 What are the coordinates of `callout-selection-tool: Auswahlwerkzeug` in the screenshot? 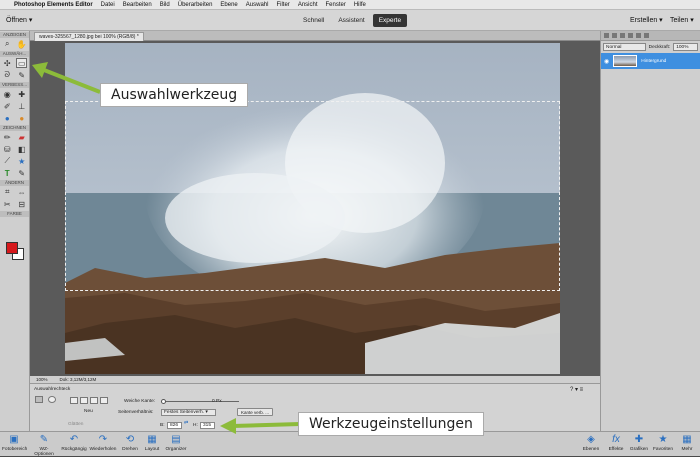 It's located at (174, 95).